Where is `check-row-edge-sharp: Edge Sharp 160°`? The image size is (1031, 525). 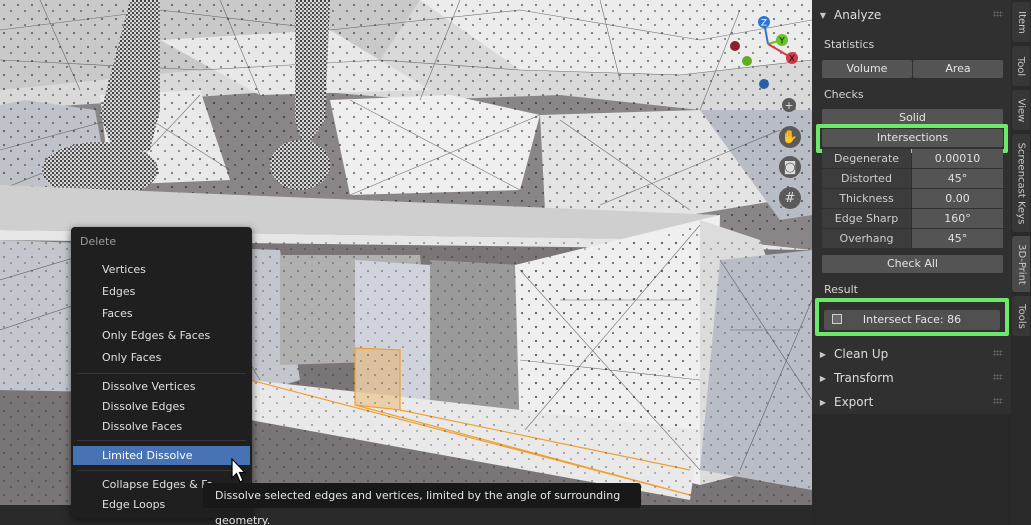 check-row-edge-sharp: Edge Sharp 160° is located at coordinates (912, 218).